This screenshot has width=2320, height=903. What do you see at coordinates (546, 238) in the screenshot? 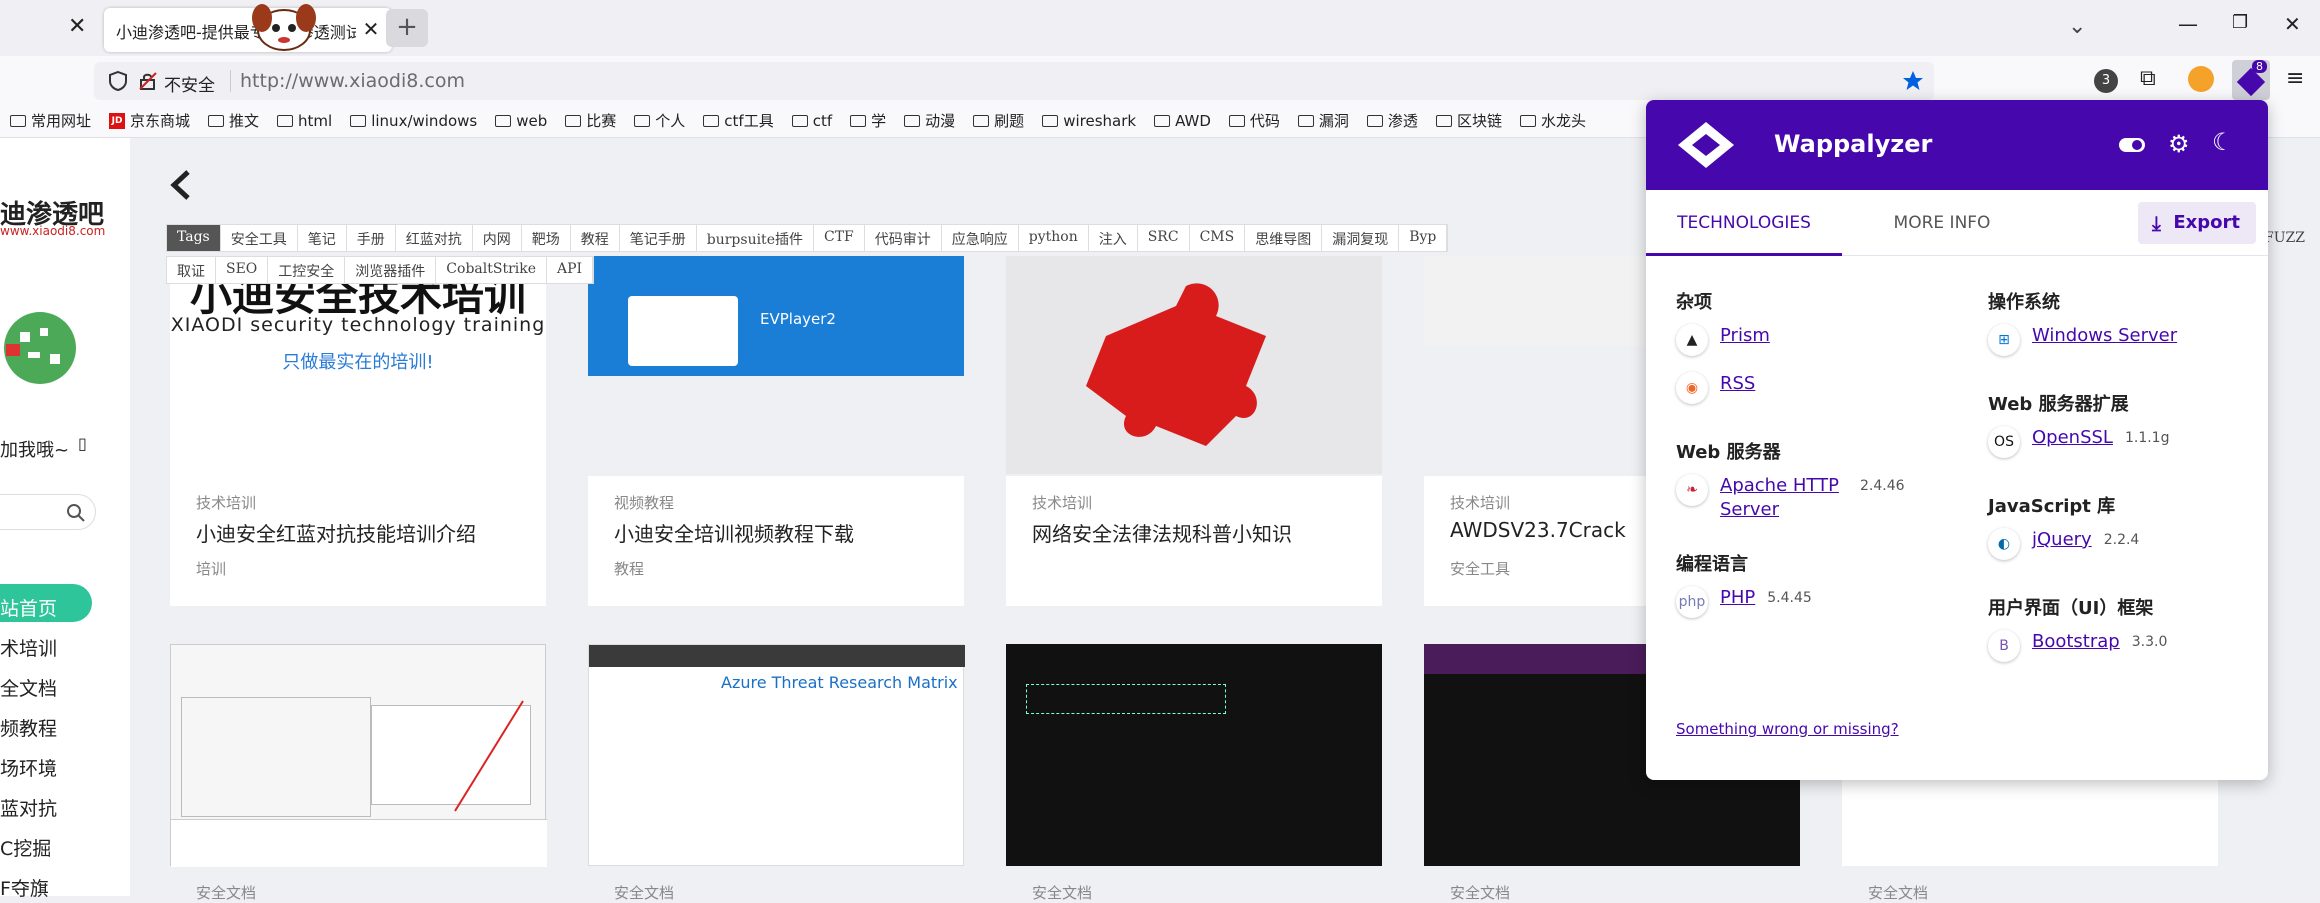
I see `filter-tag: 靶场` at bounding box center [546, 238].